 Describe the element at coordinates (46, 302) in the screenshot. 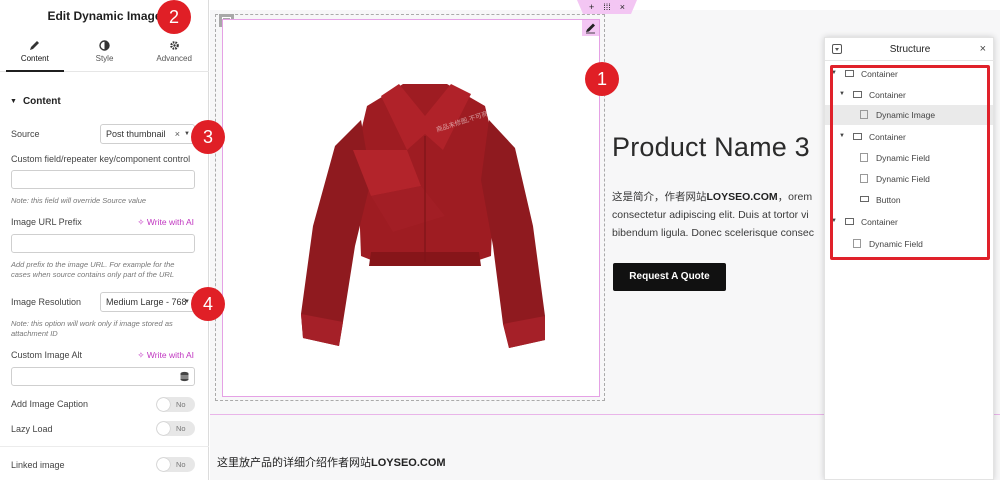

I see `resolution-label: Image Resolution` at that location.